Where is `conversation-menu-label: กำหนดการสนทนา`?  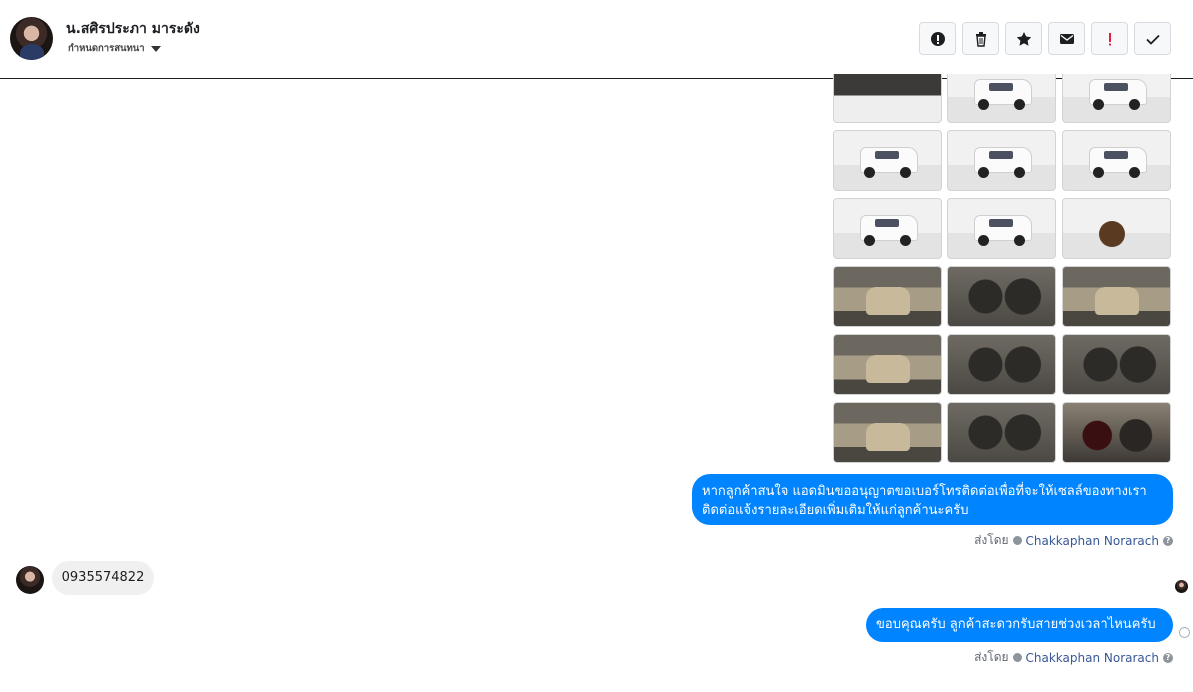
conversation-menu-label: กำหนดการสนทนา is located at coordinates (106, 48).